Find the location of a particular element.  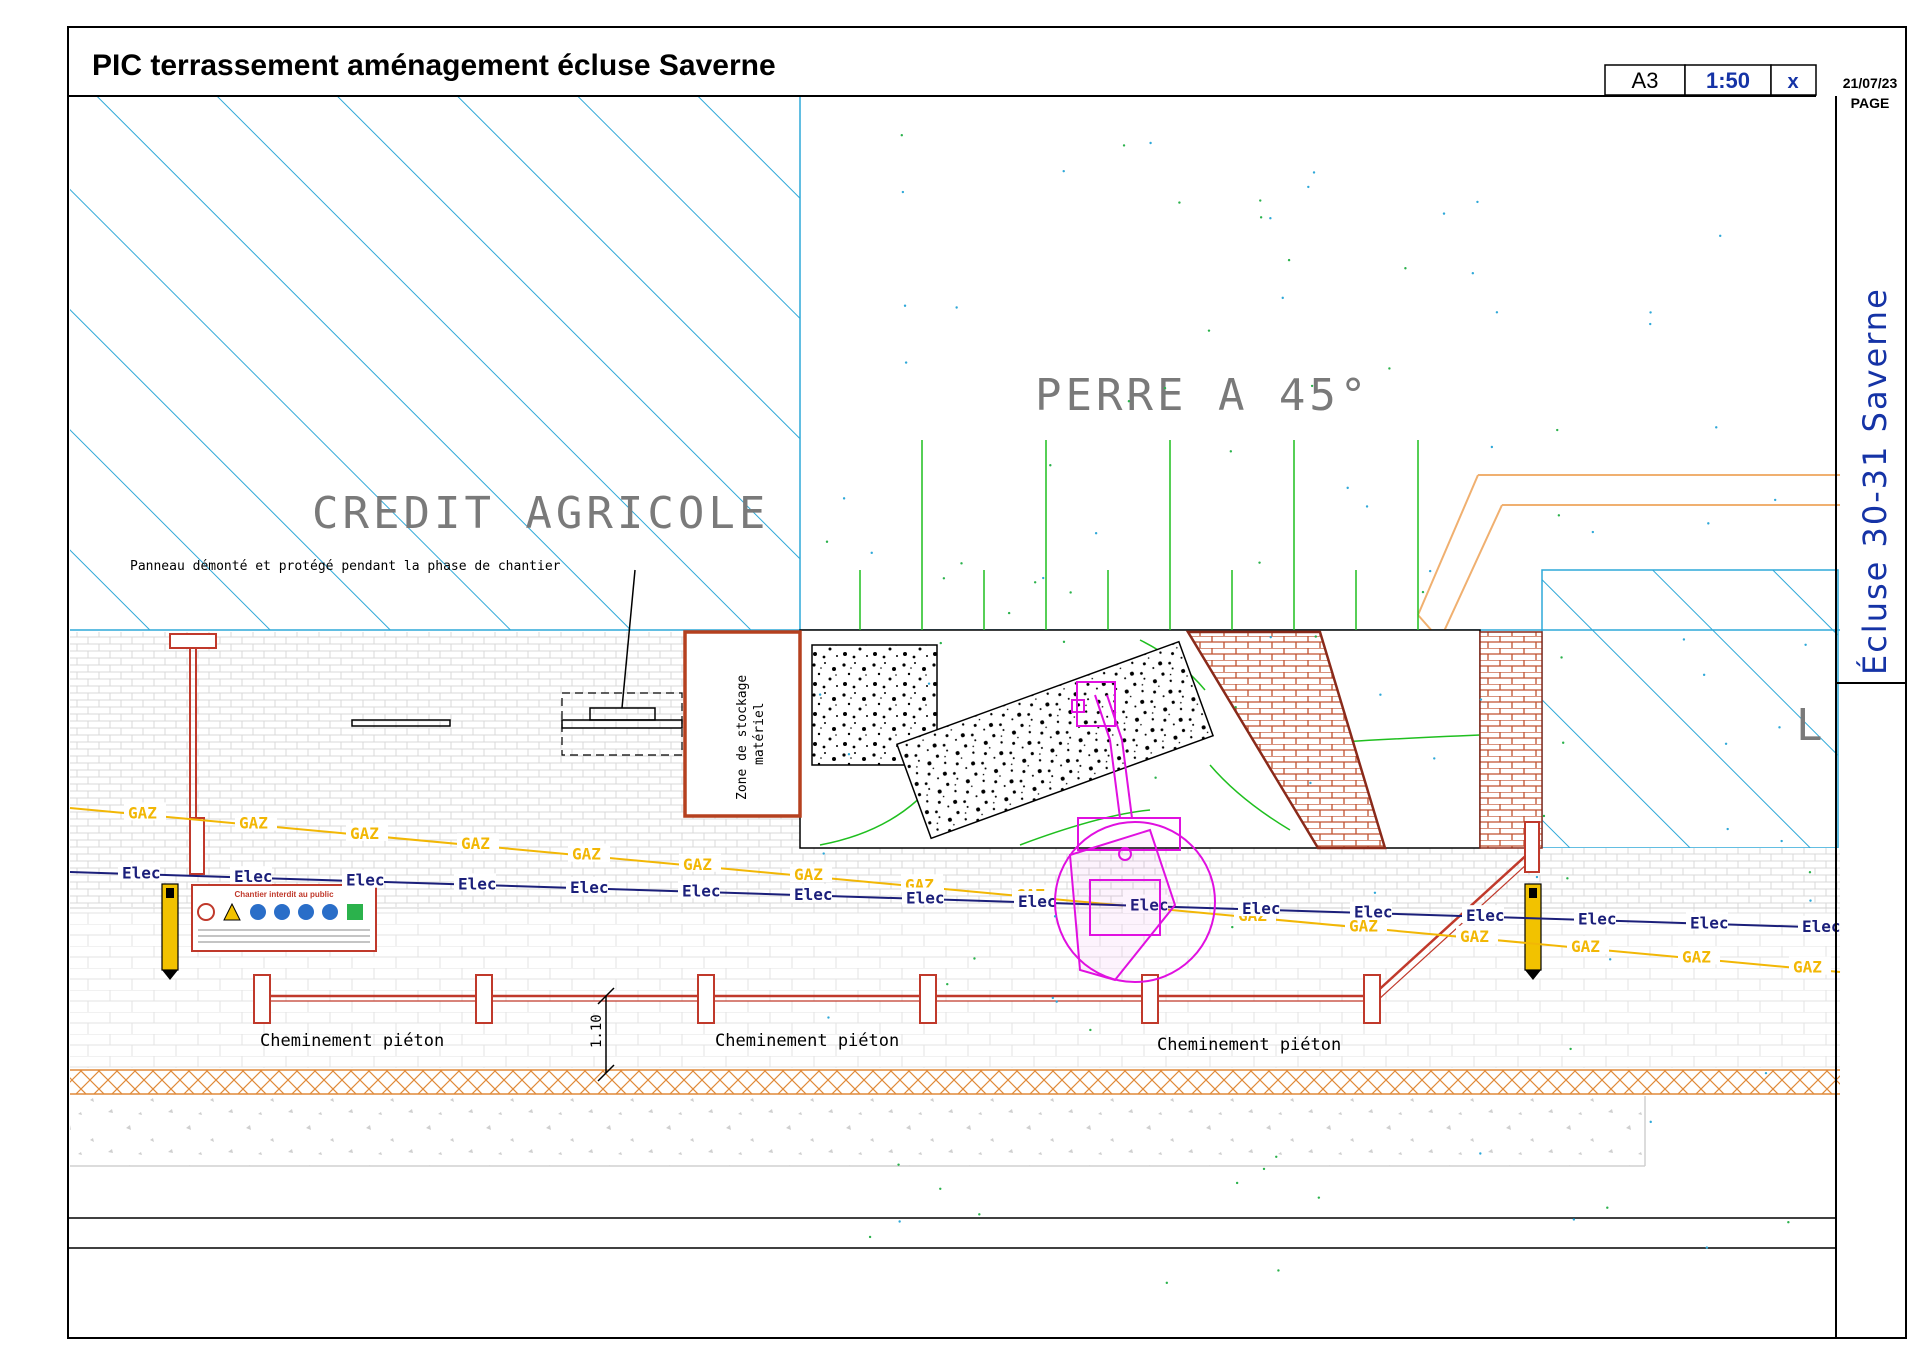

side-title: Écluse 30-31 Saverne is located at coordinates (1875, 481).